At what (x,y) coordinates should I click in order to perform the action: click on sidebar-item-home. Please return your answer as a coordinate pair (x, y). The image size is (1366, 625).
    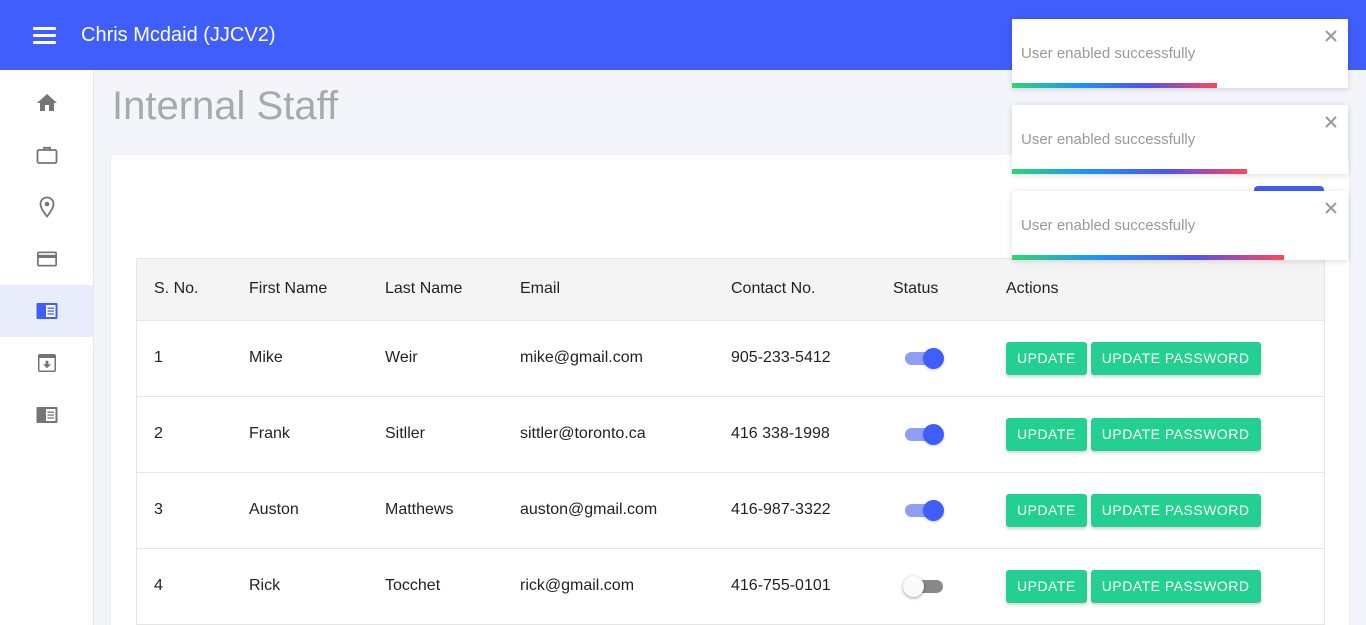
    Looking at the image, I should click on (46, 103).